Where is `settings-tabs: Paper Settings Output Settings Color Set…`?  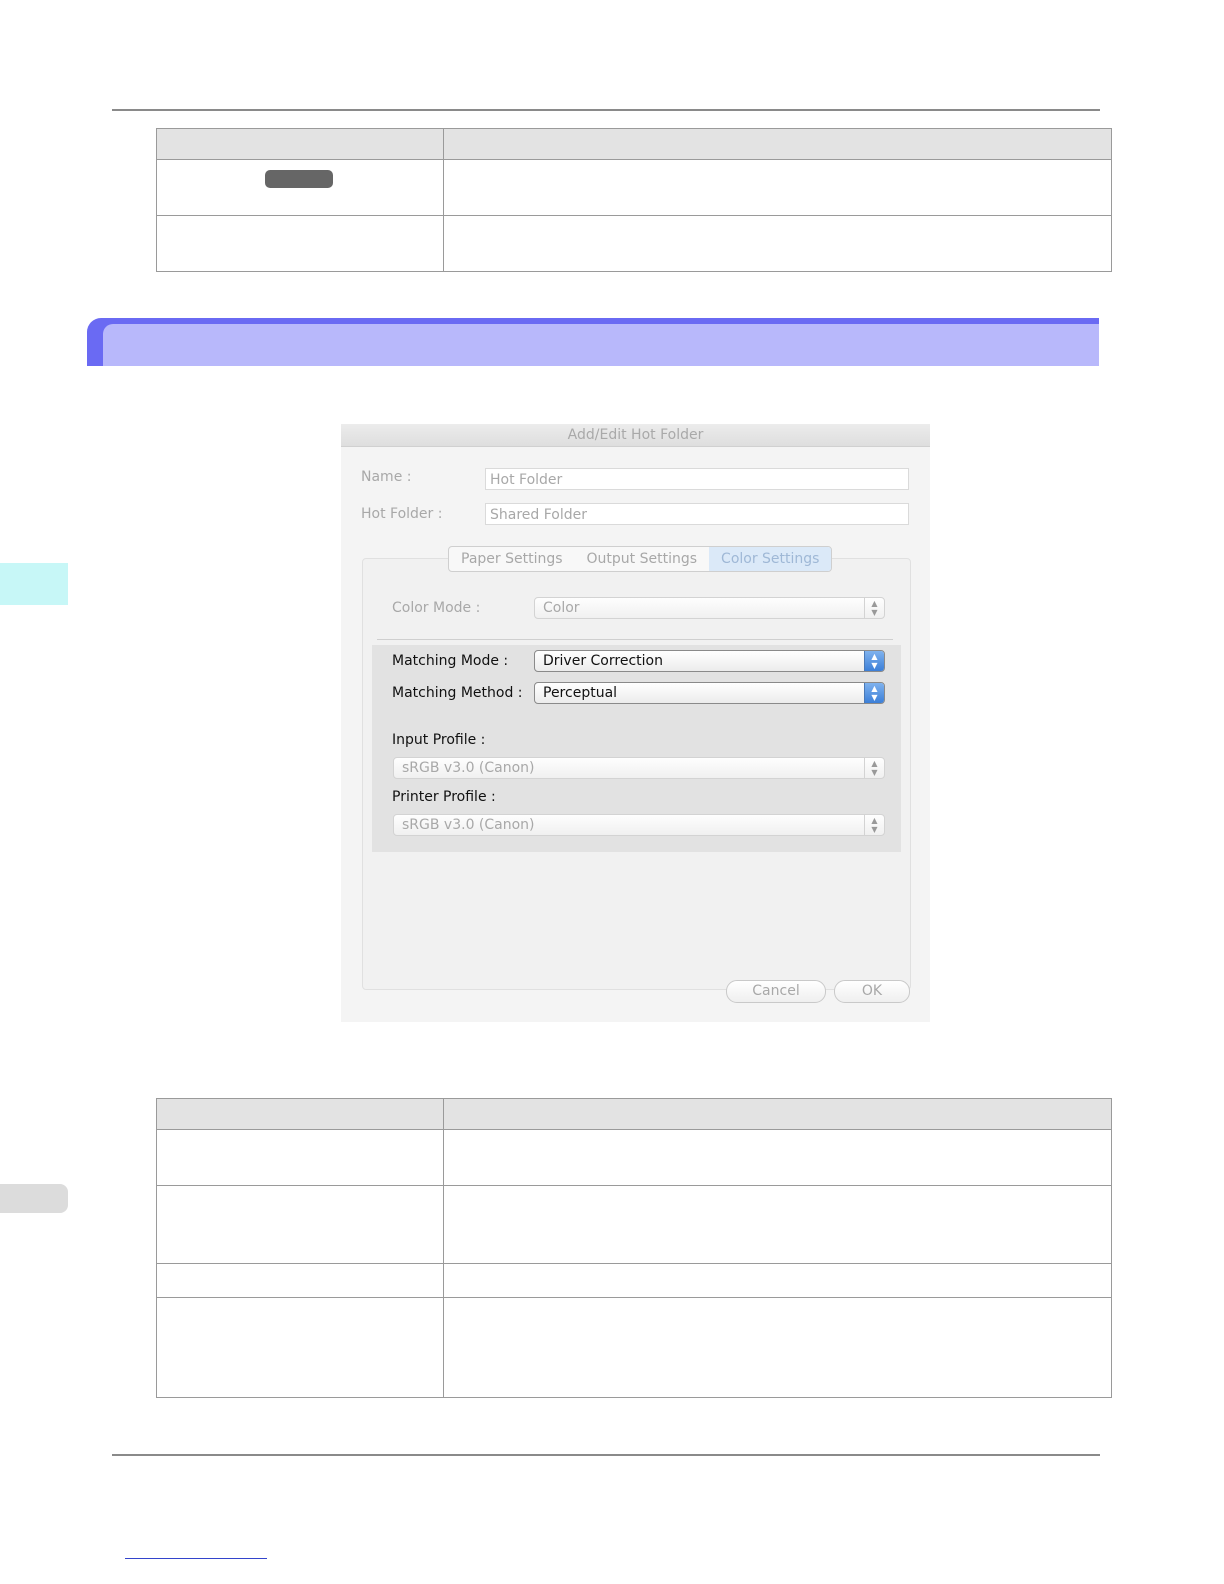
settings-tabs: Paper Settings Output Settings Color Set… is located at coordinates (640, 559).